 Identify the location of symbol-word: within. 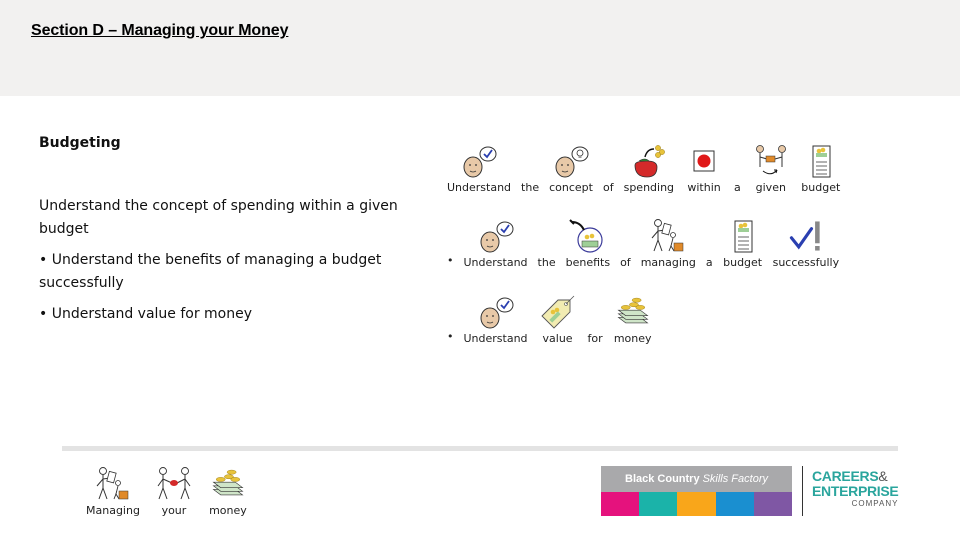
(704, 168).